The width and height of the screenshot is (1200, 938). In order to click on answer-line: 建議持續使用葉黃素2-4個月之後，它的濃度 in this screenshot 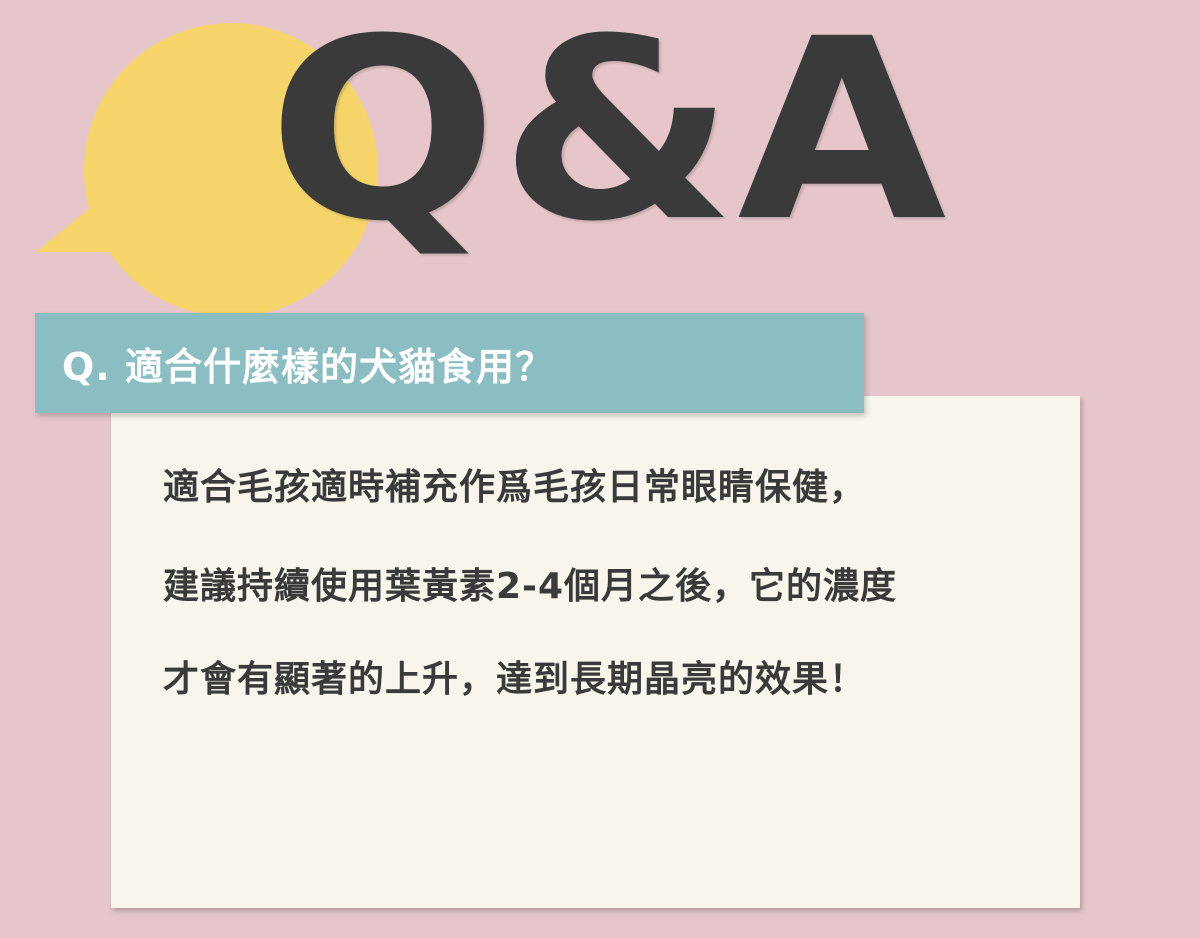, I will do `click(530, 586)`.